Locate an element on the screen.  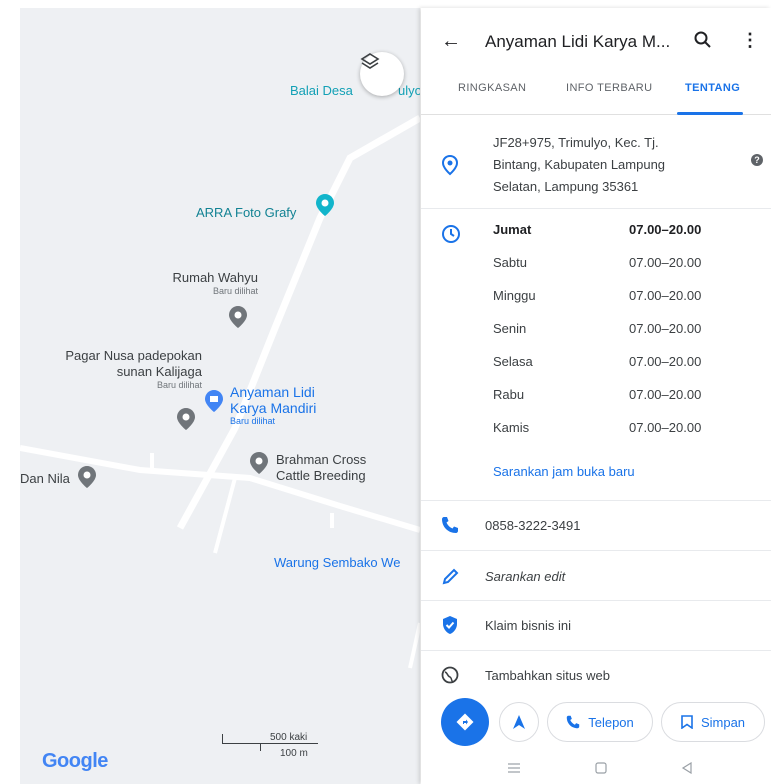
clock-icon is located at coordinates (451, 234).